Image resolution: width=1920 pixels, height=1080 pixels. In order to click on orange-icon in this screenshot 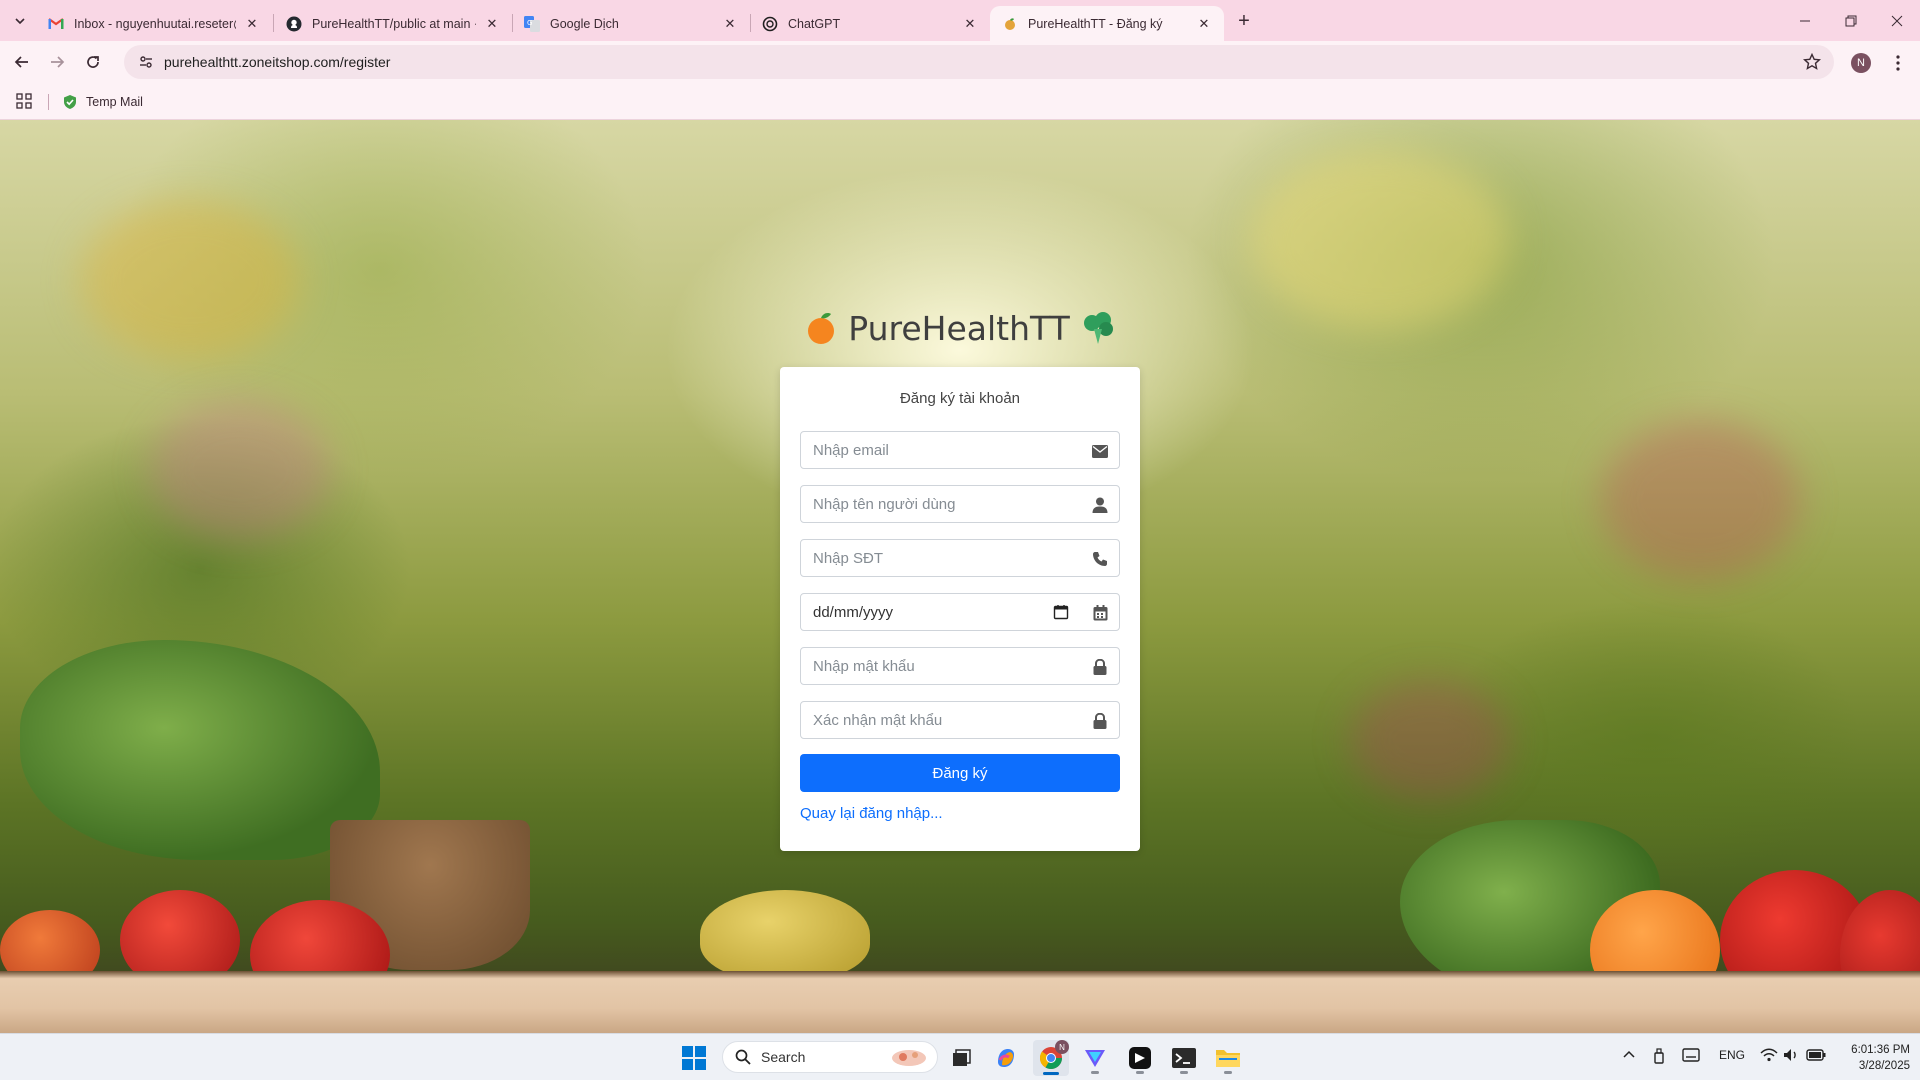, I will do `click(821, 328)`.